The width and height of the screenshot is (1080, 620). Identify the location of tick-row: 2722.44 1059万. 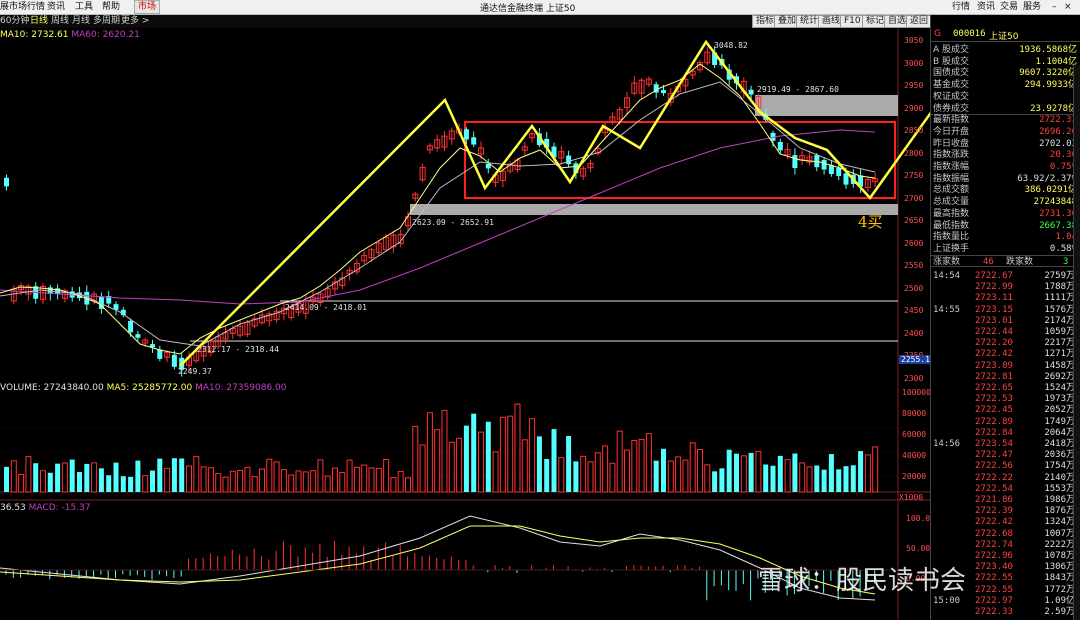
(1004, 332).